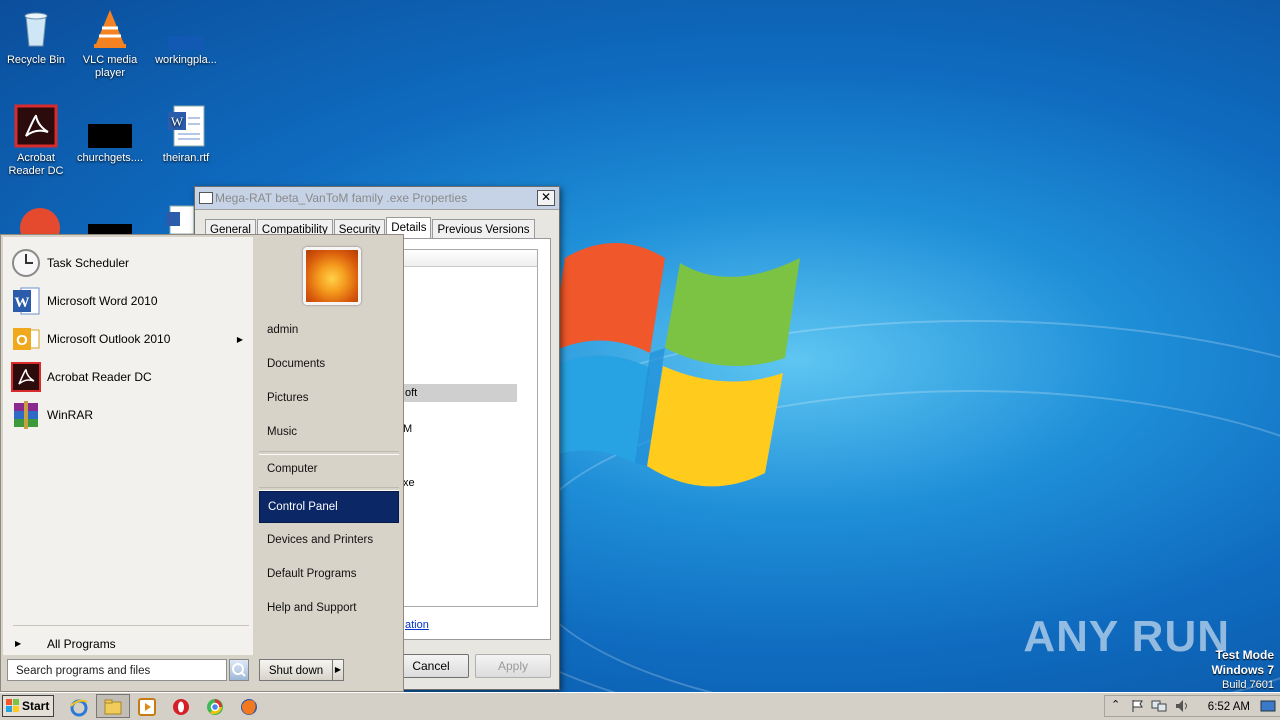 The image size is (1280, 721). Describe the element at coordinates (411, 393) in the screenshot. I see `details-value-fragment: oft` at that location.